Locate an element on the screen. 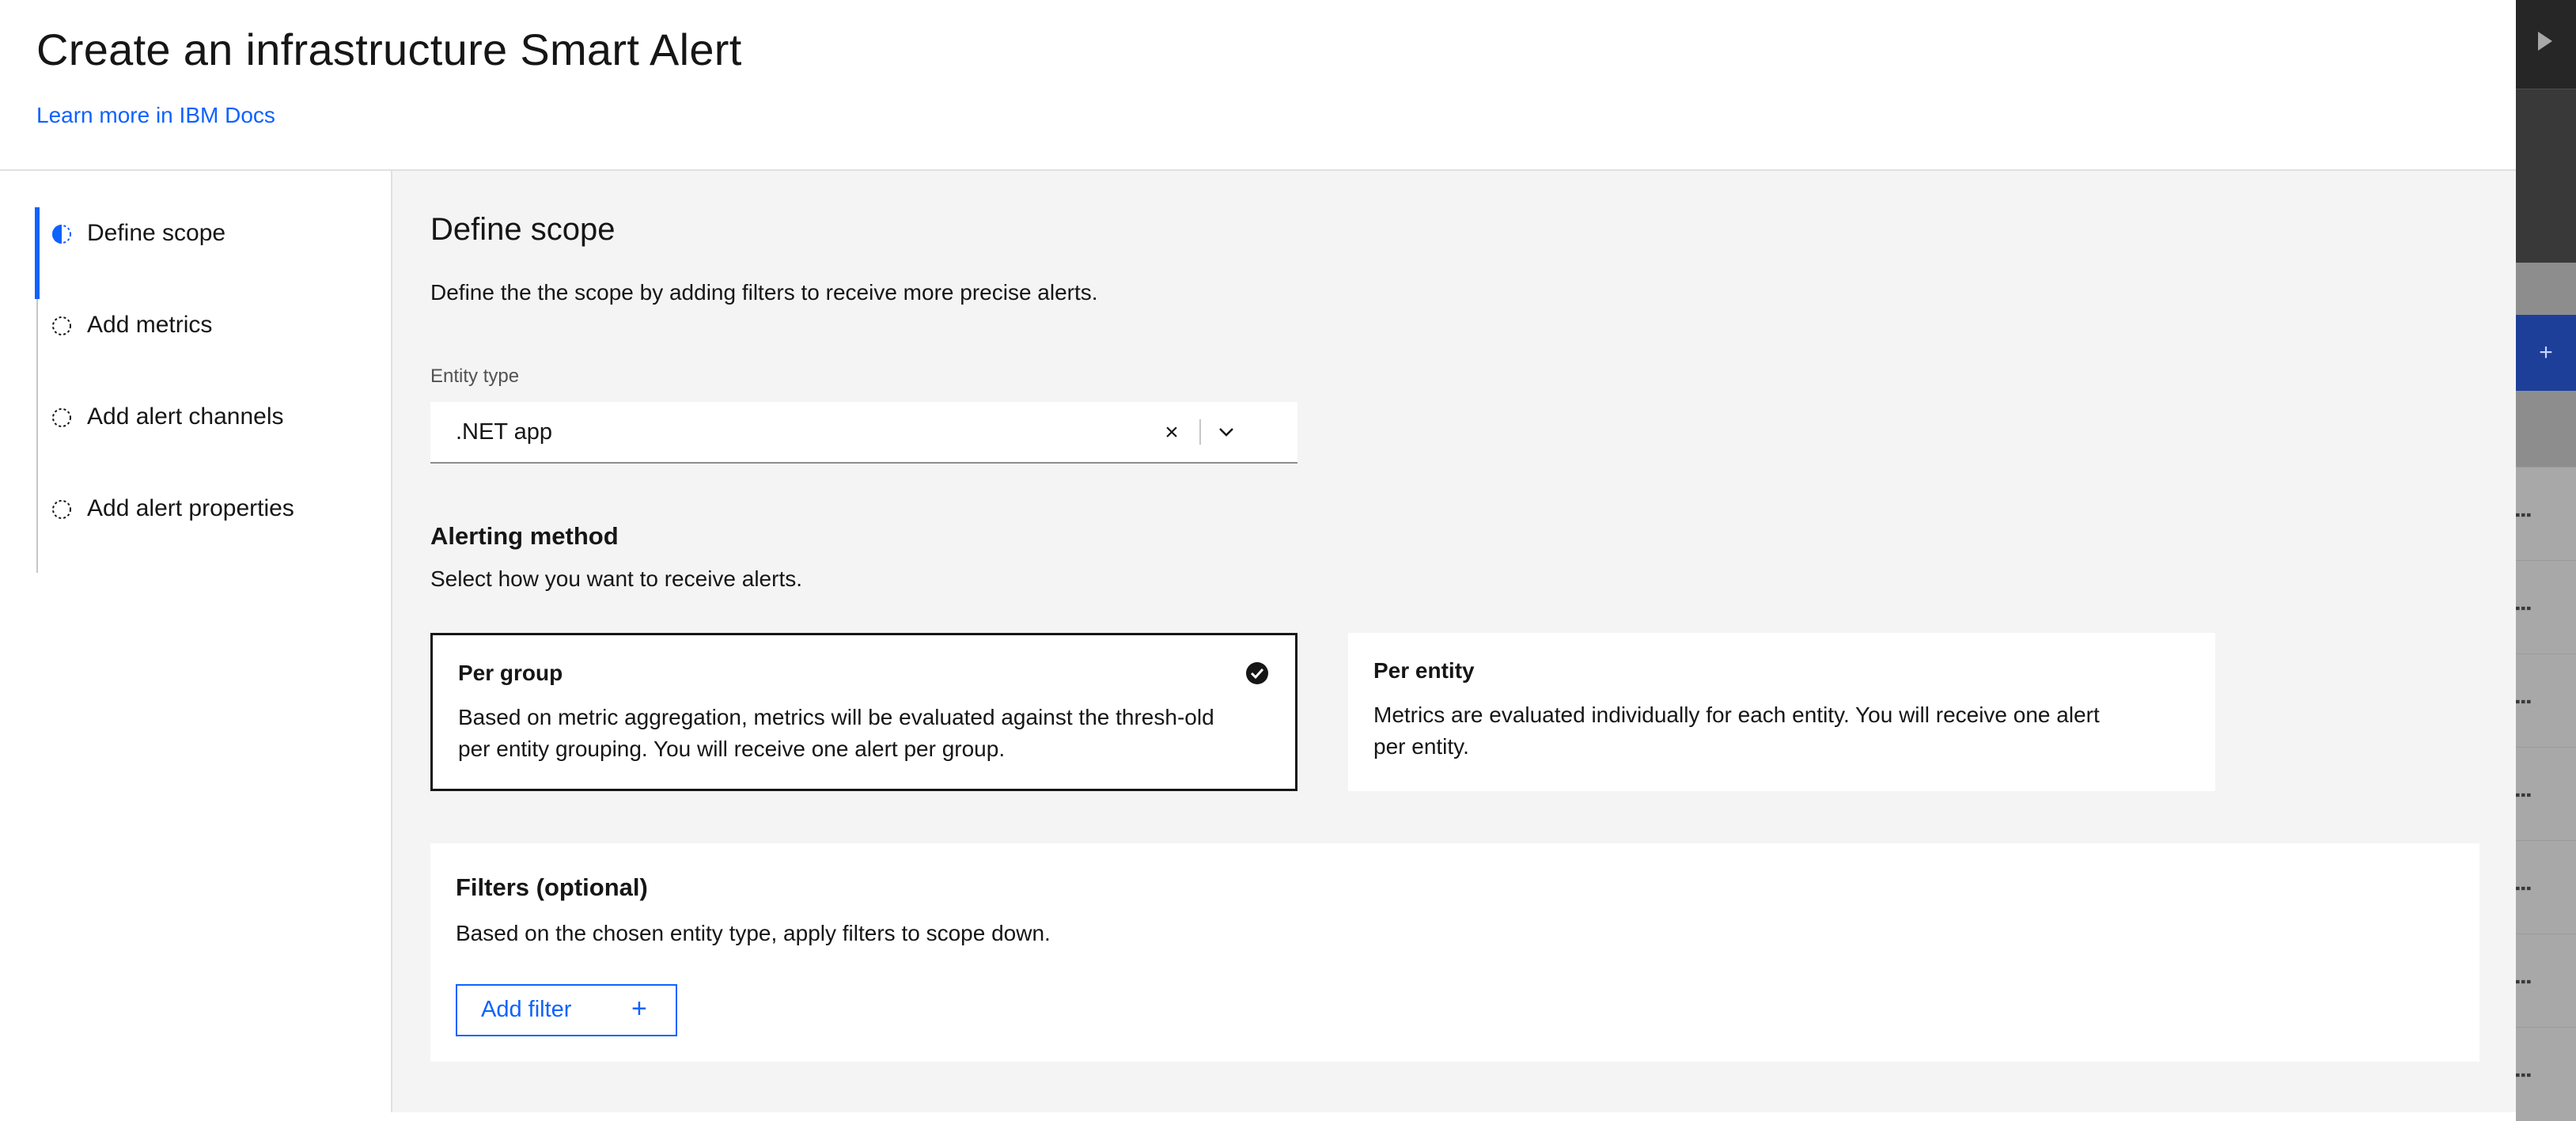  background-add-button: + is located at coordinates (2546, 353).